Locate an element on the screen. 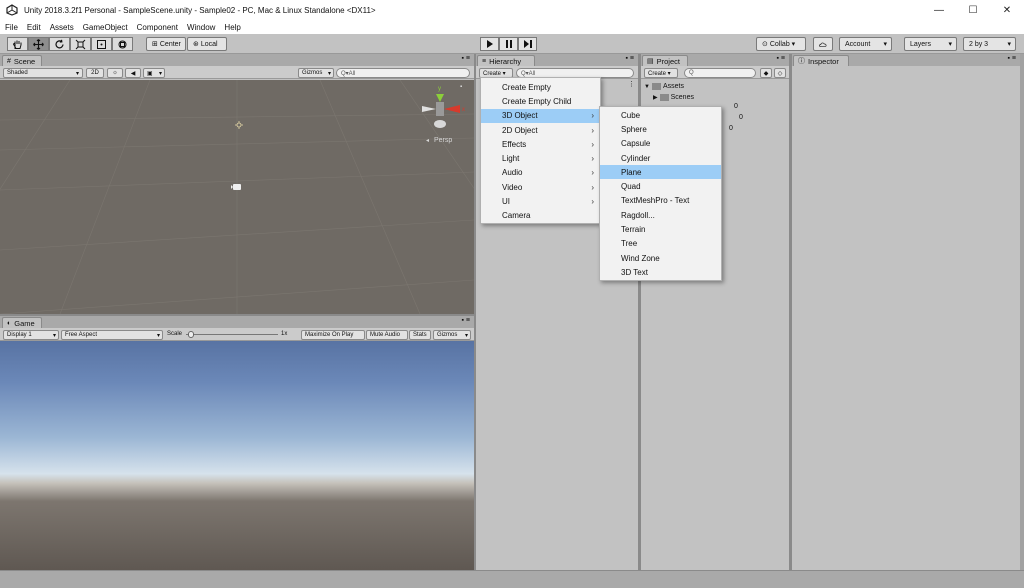 Image resolution: width=1024 pixels, height=588 pixels. project-create-dropdown: Create ▾ is located at coordinates (661, 73).